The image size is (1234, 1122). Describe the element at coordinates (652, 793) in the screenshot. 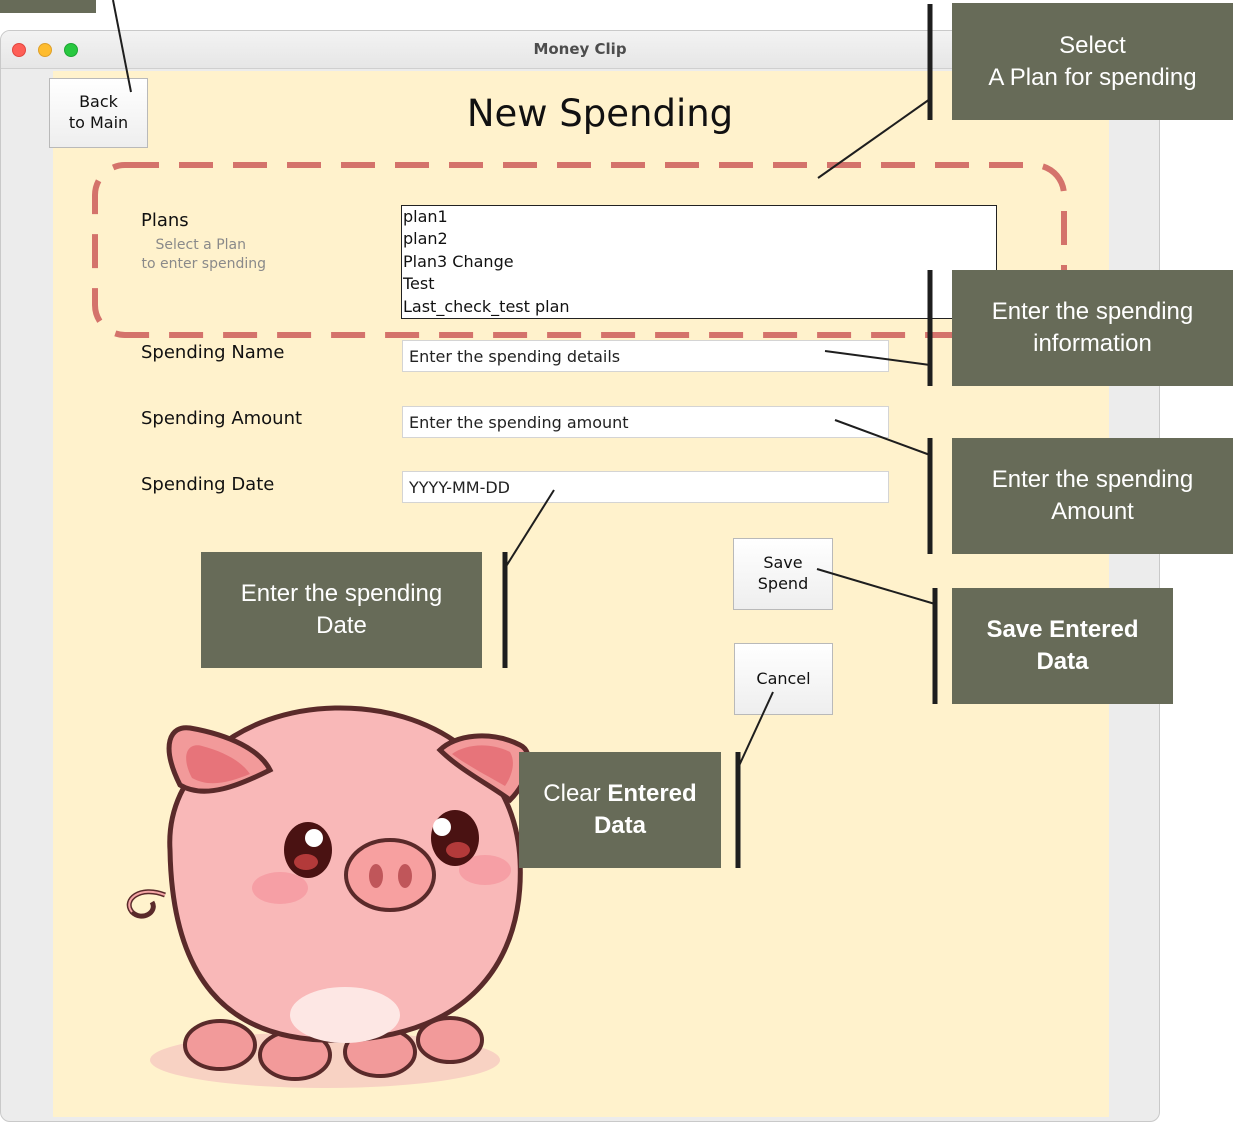

I see `callout-clear-word2: Entered` at that location.